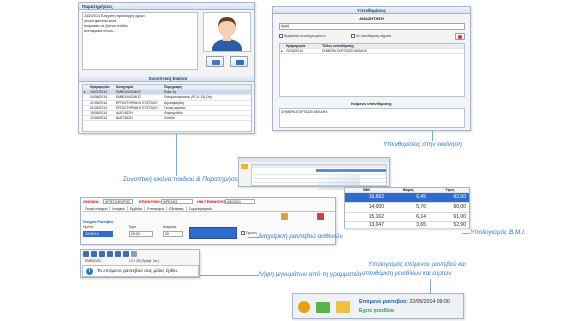 The height and width of the screenshot is (321, 570). Describe the element at coordinates (141, 234) in the screenshot. I see `time-field: 09:00` at that location.